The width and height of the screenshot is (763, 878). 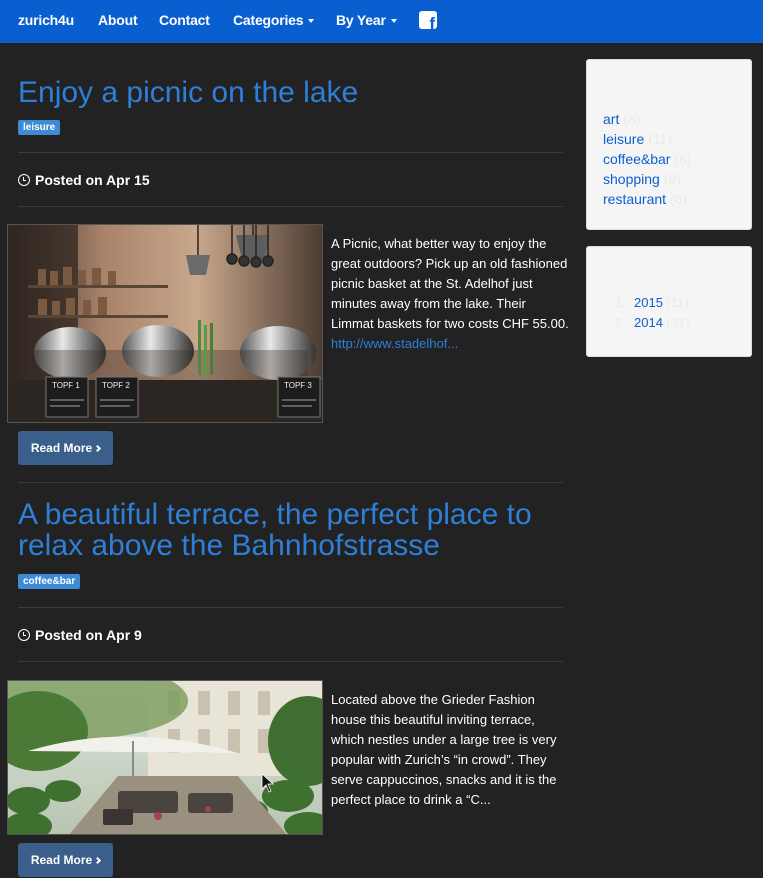 I want to click on category-count: (11), so click(x=660, y=139).